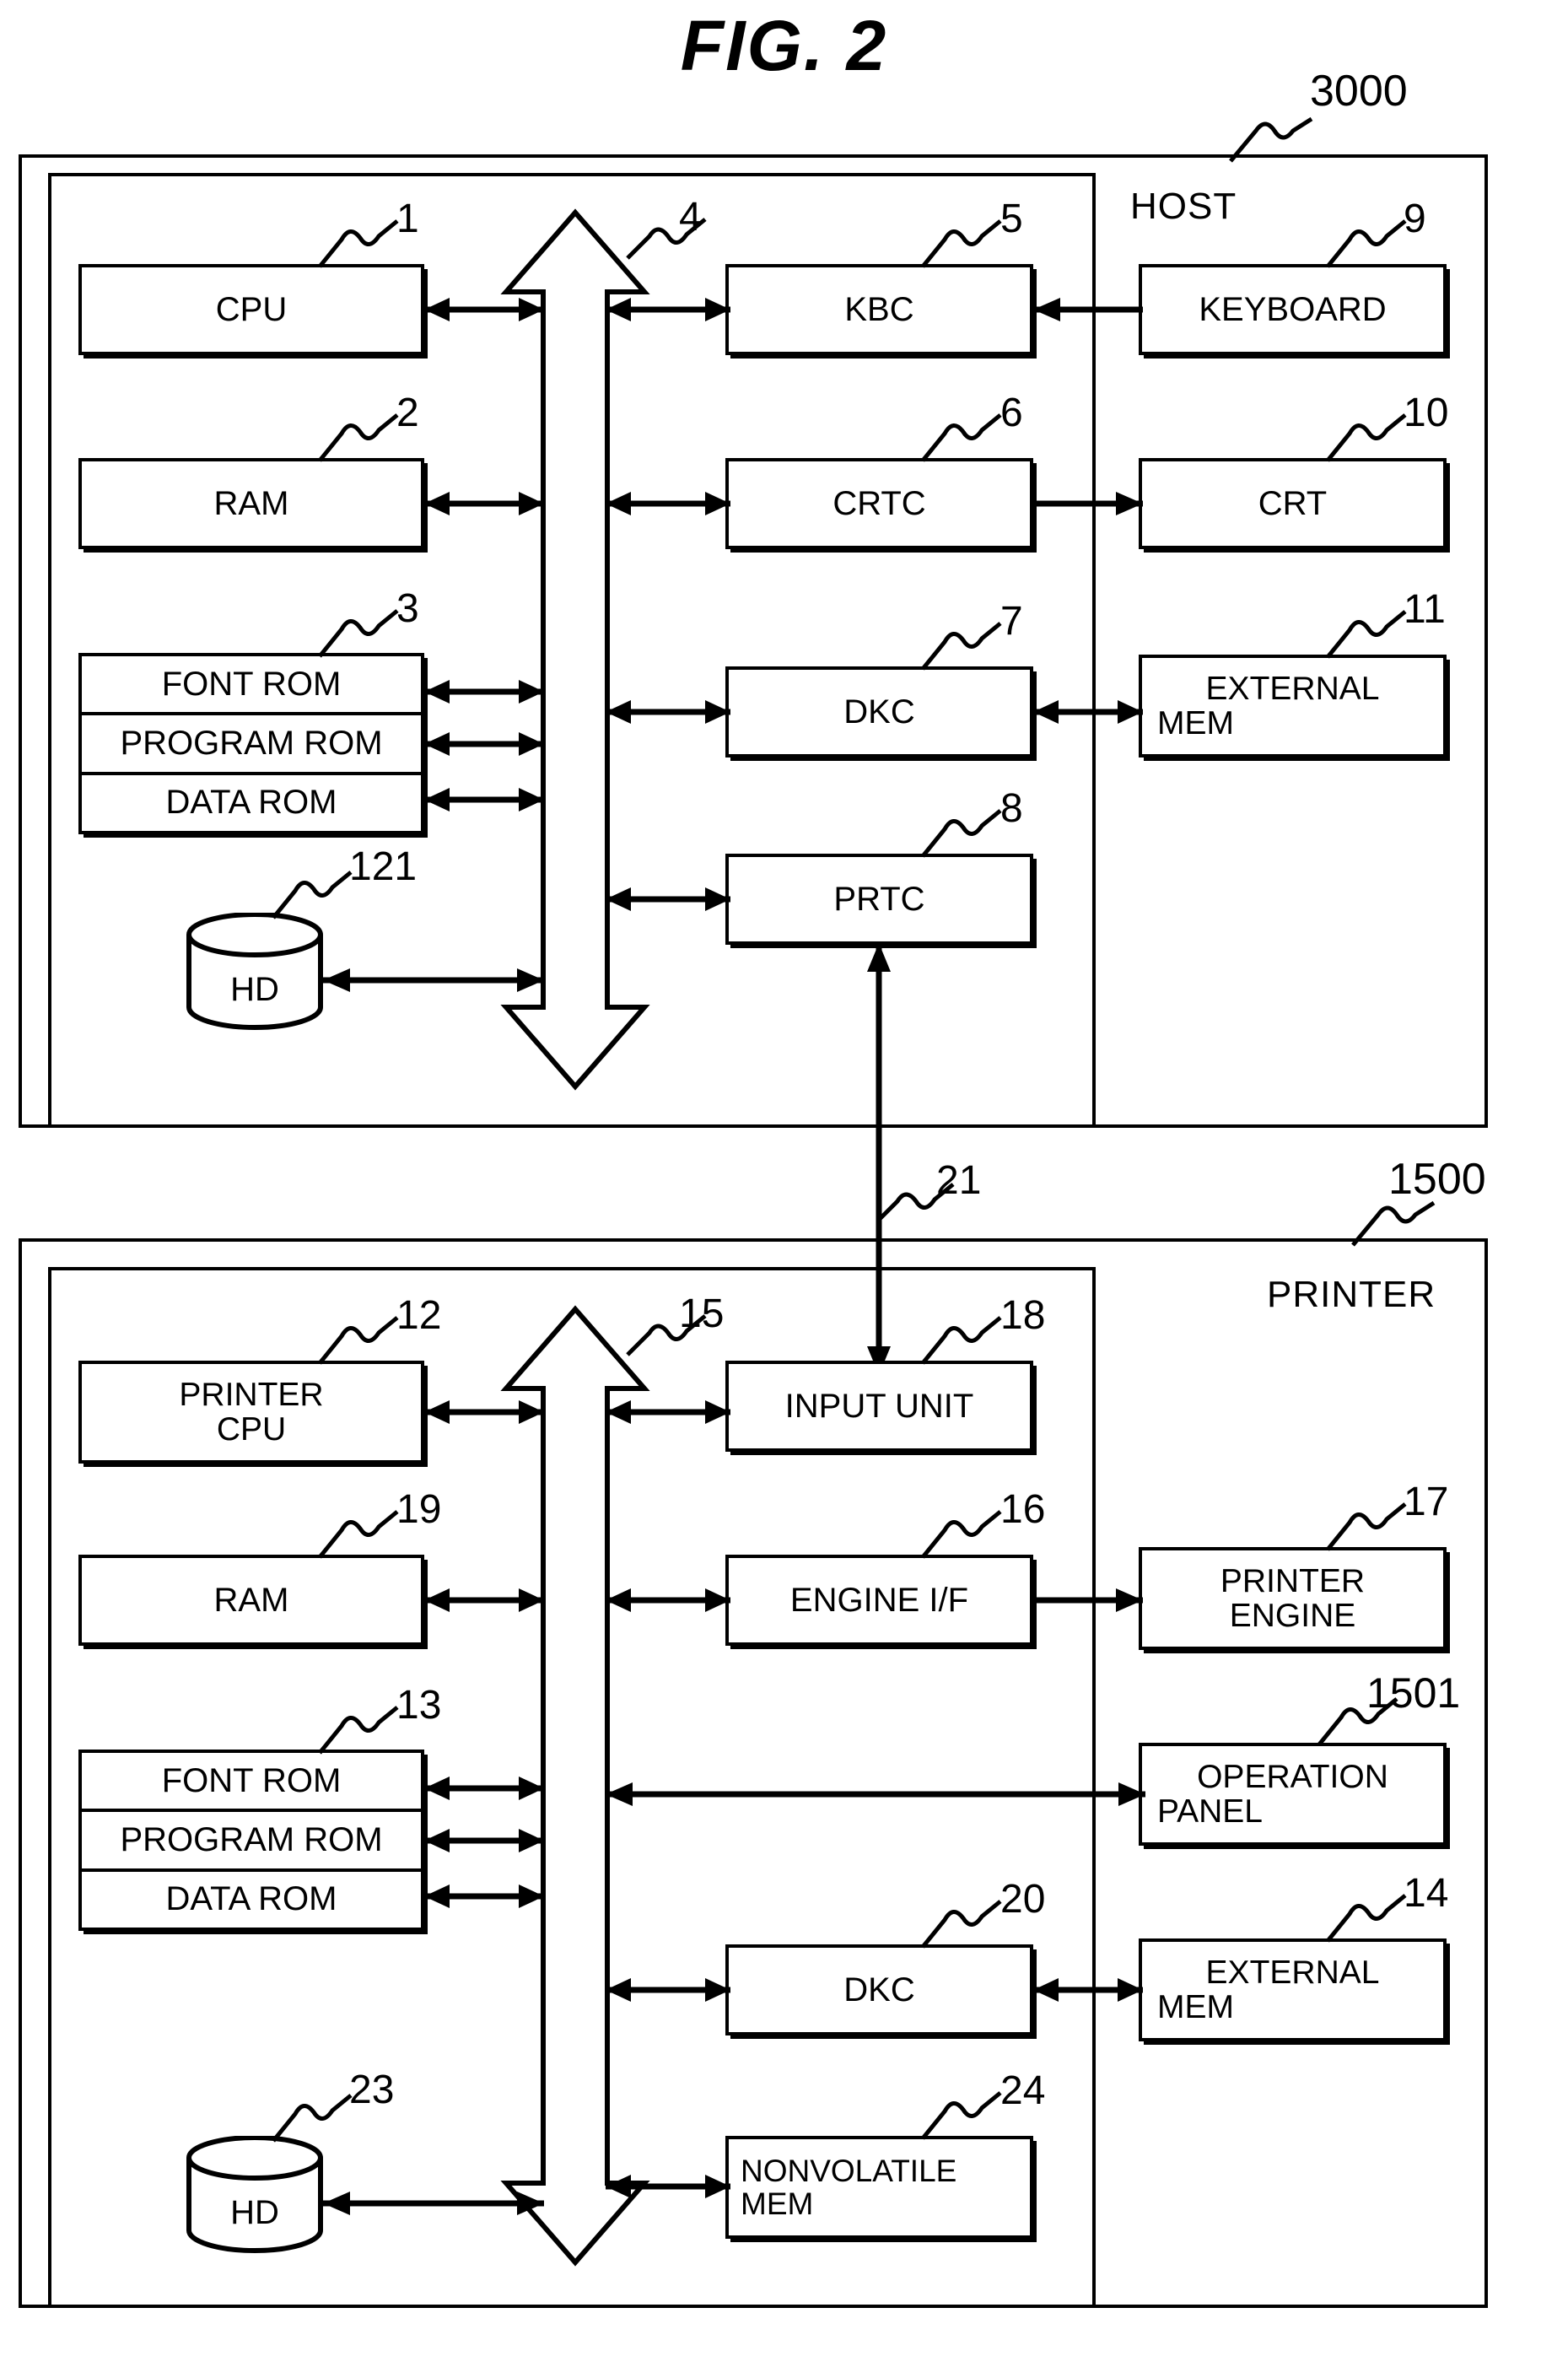 The height and width of the screenshot is (2367, 1568). I want to click on printer-block-cpu-line2: CPU, so click(251, 1430).